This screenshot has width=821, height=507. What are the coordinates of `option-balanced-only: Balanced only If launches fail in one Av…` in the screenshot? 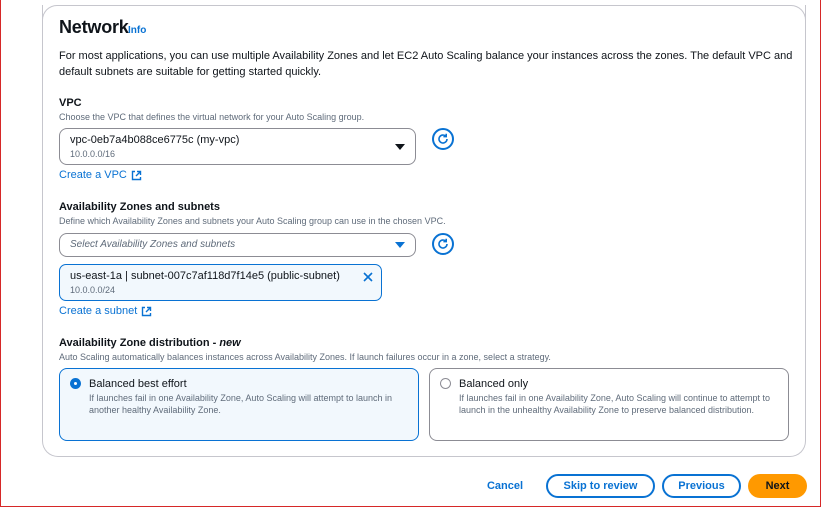 It's located at (609, 404).